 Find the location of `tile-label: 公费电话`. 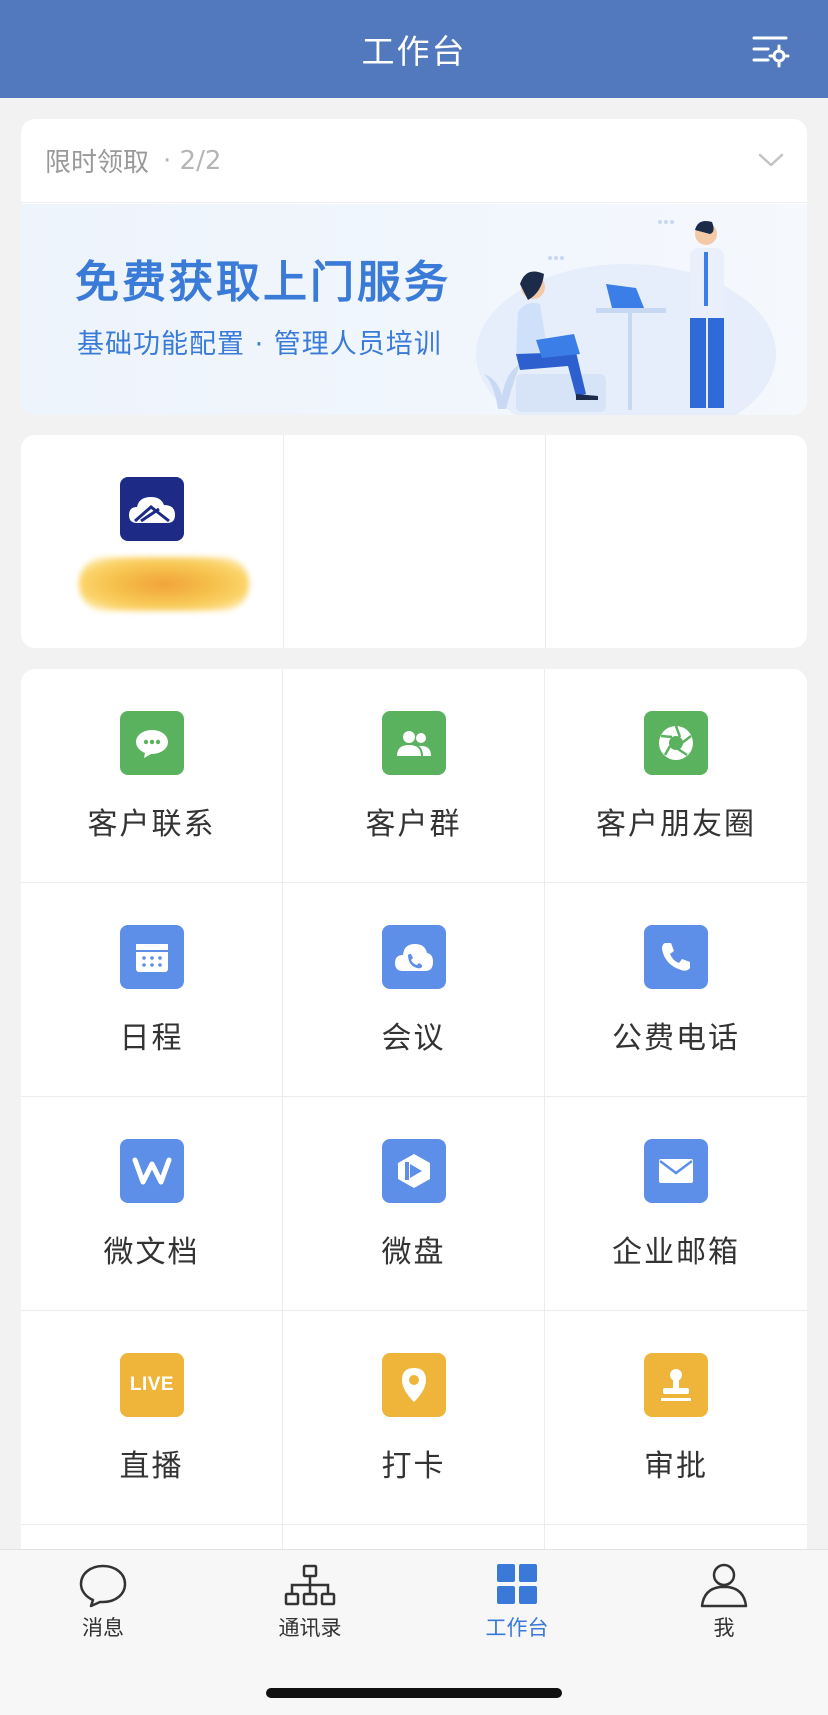

tile-label: 公费电话 is located at coordinates (676, 1038).